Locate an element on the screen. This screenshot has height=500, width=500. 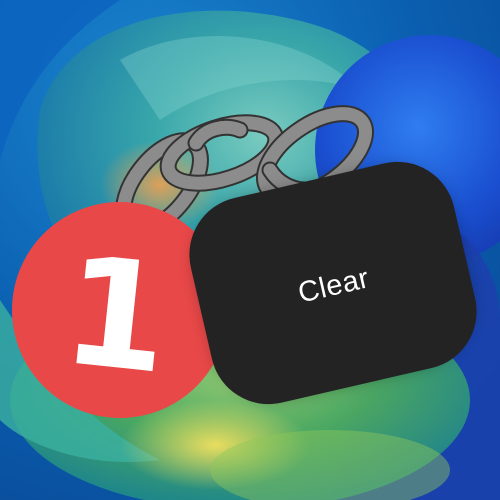
clear-button-label: Clear is located at coordinates (333, 285).